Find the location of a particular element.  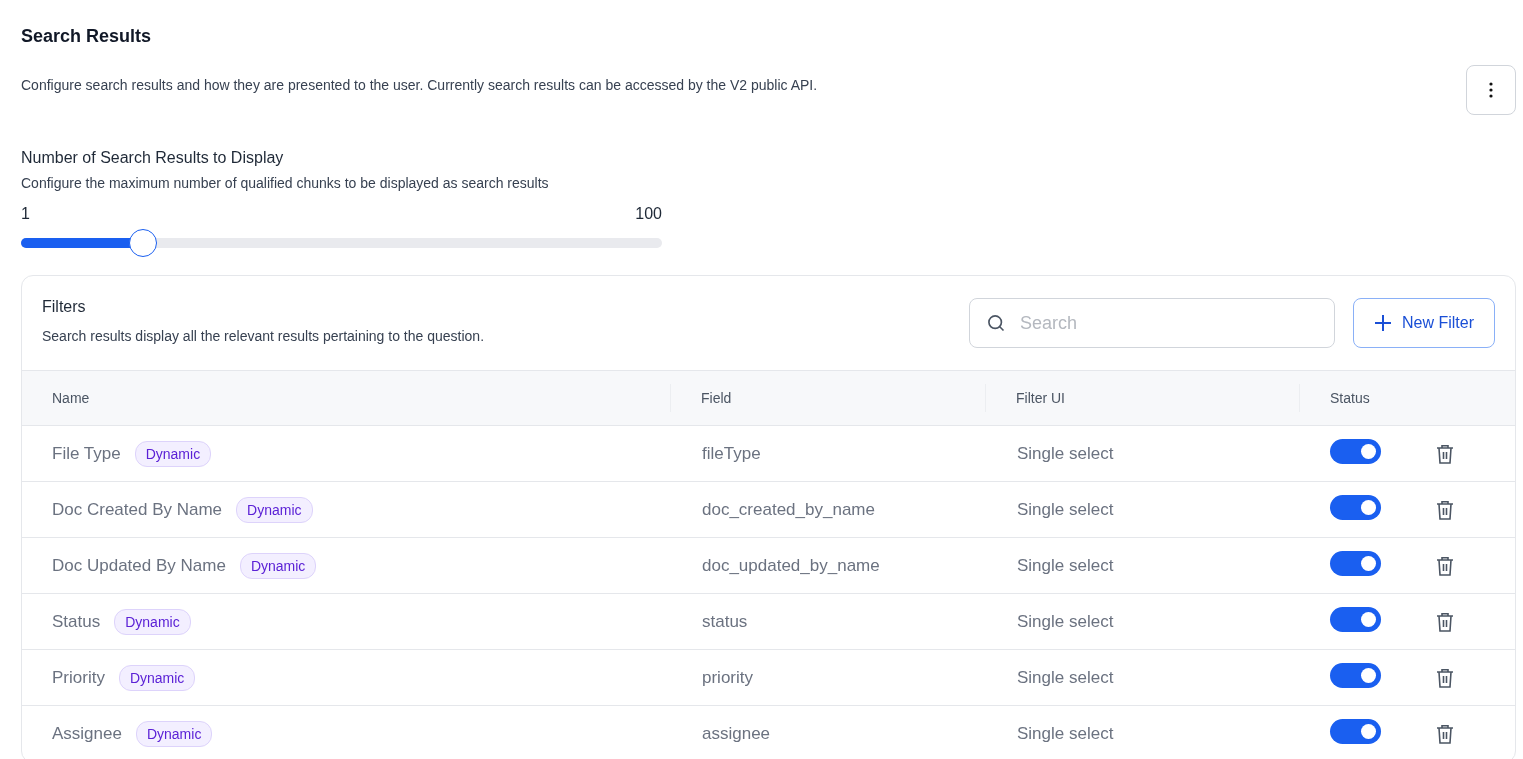

plus-icon is located at coordinates (1383, 323).